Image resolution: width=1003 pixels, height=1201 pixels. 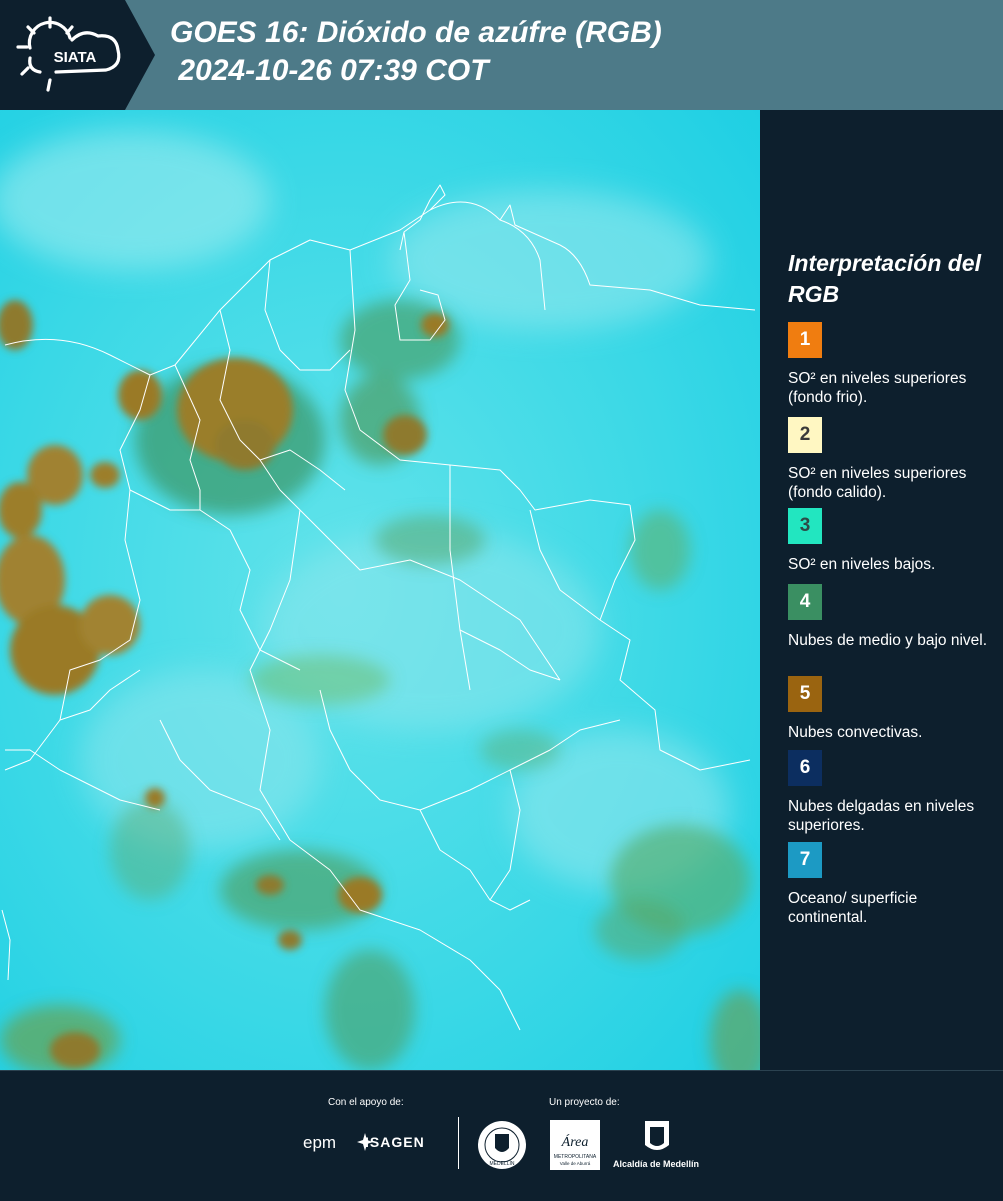 What do you see at coordinates (75, 57) in the screenshot?
I see `logo-text: SIATA` at bounding box center [75, 57].